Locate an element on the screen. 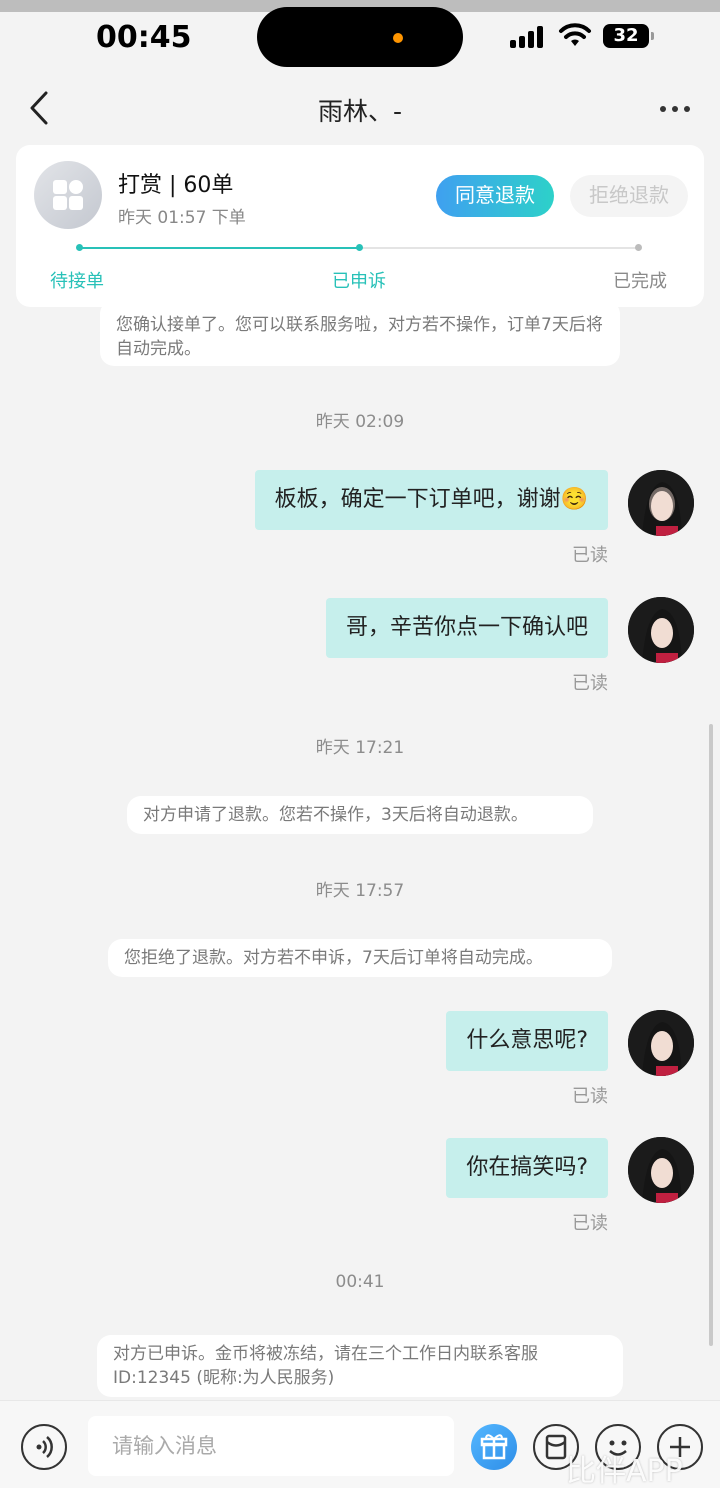 This screenshot has height=1488, width=720. chat-bubble-outgoing: 什么意思呢? is located at coordinates (527, 1041).